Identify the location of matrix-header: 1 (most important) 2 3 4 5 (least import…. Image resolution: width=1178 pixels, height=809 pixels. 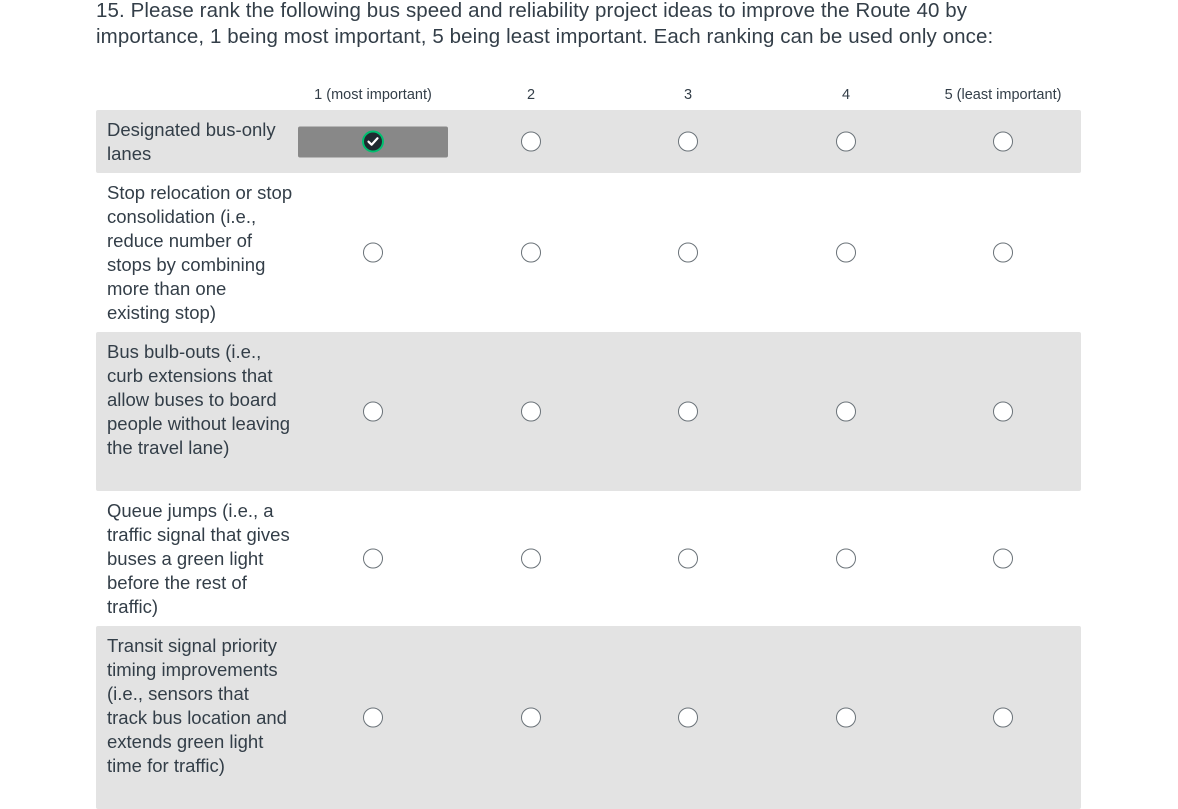
(588, 97).